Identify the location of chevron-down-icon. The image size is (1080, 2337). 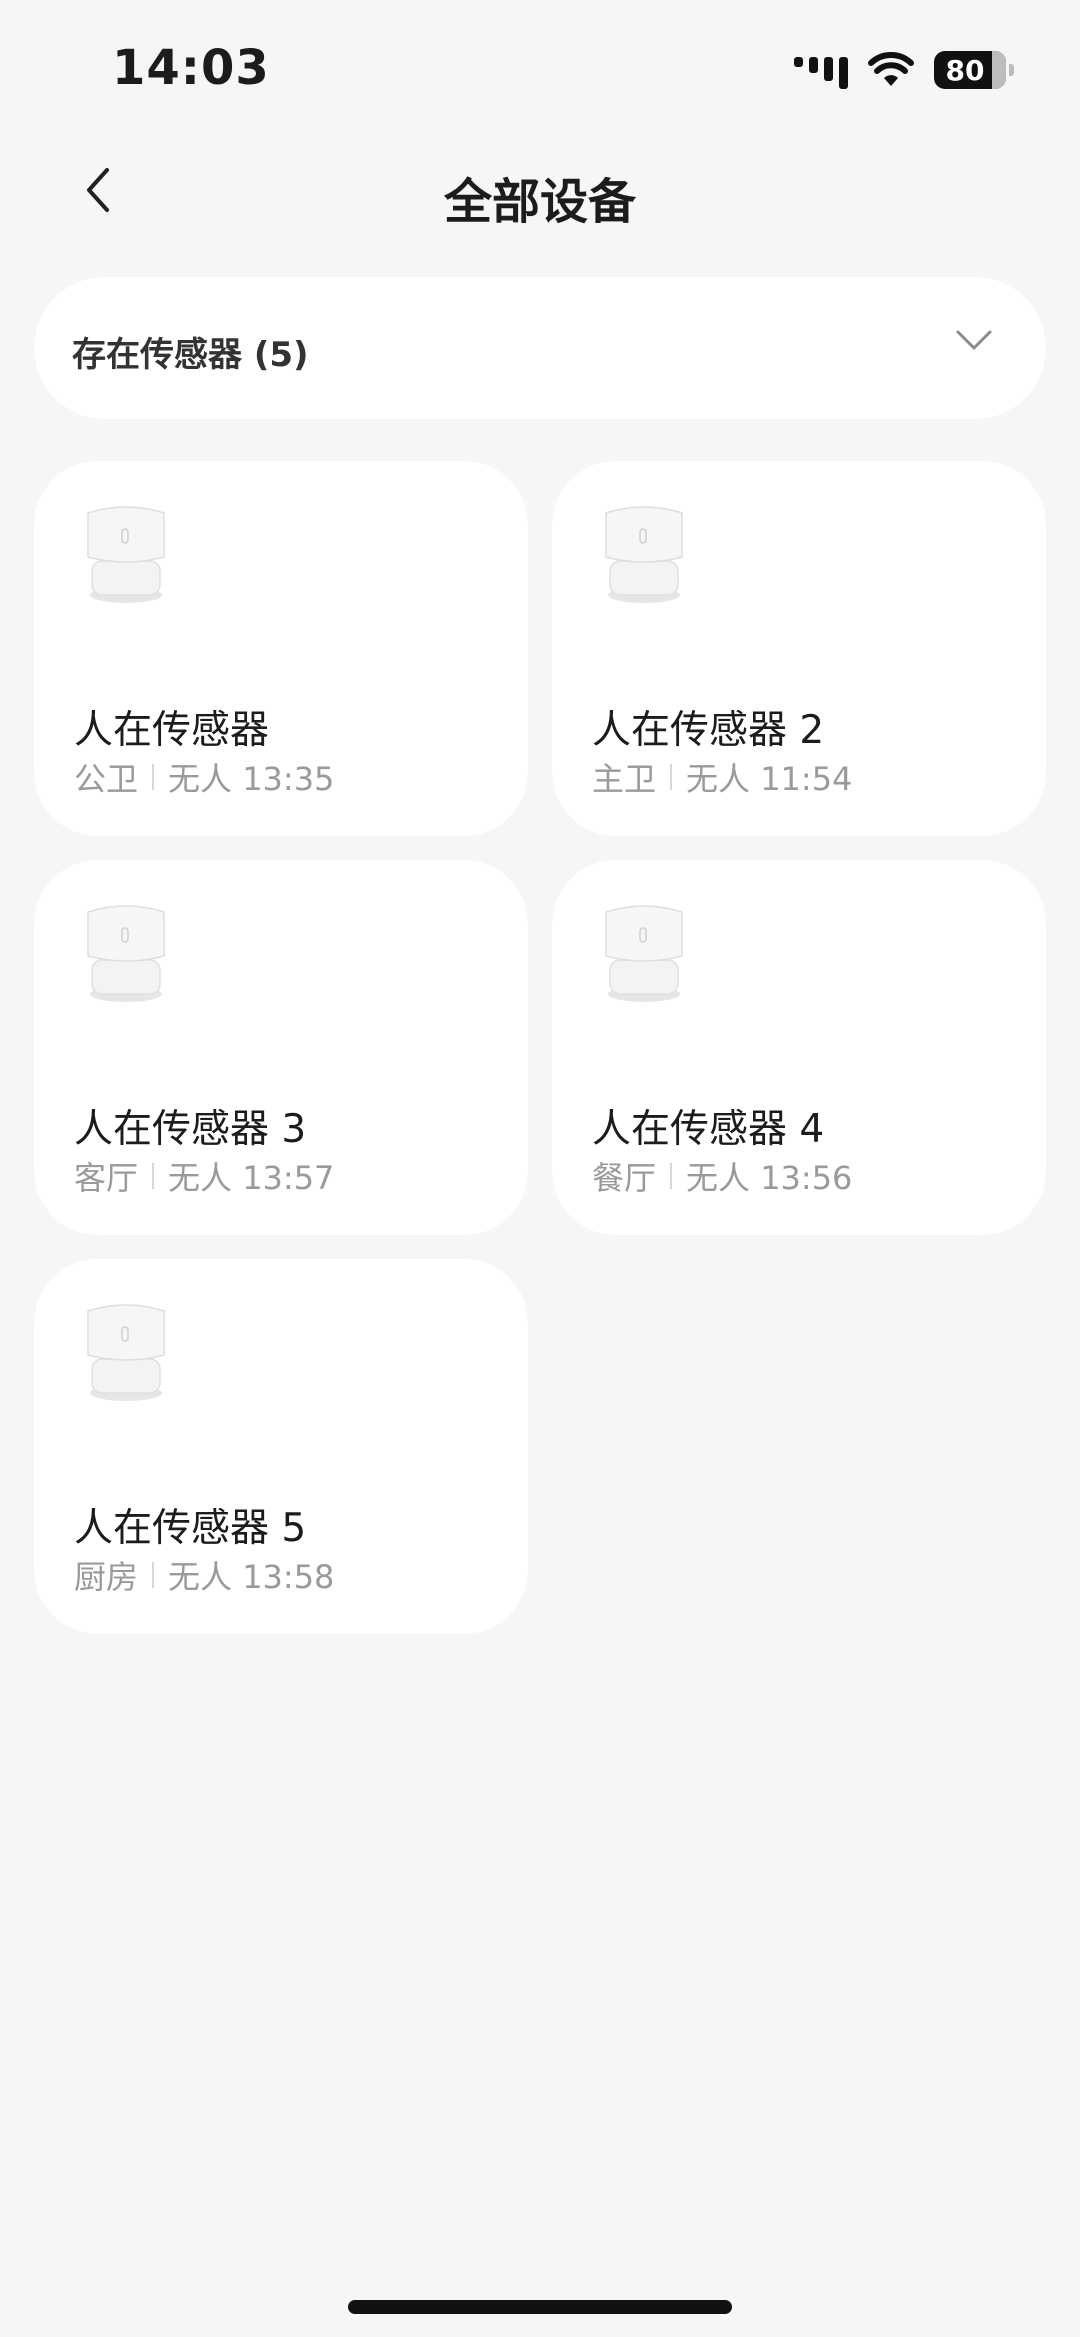
(974, 340).